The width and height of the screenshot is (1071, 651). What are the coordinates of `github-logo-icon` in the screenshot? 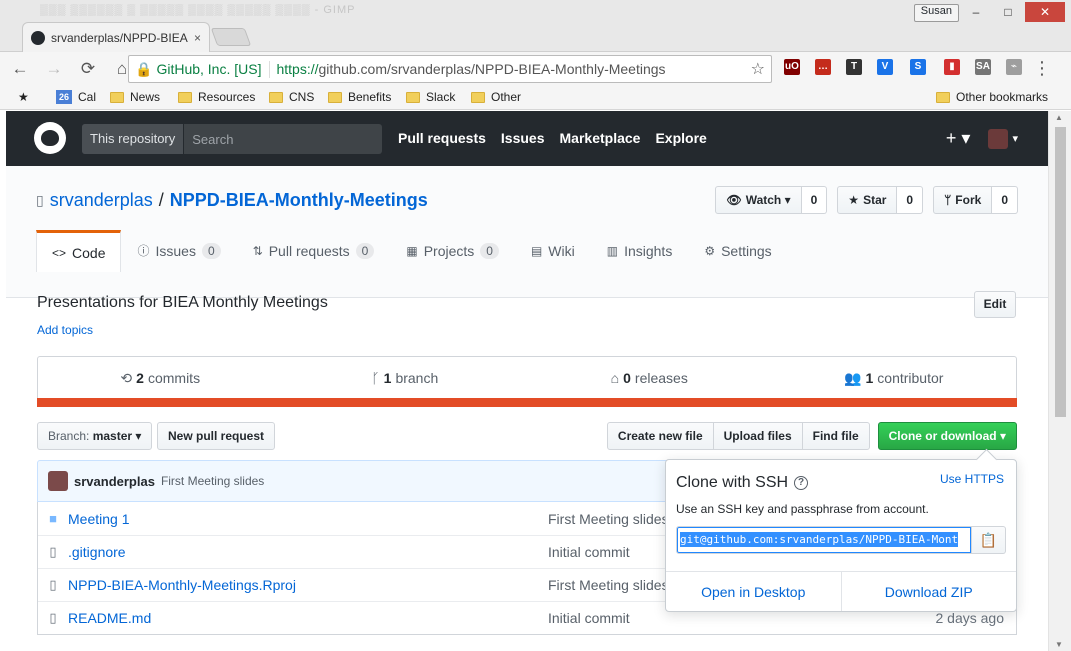 It's located at (50, 138).